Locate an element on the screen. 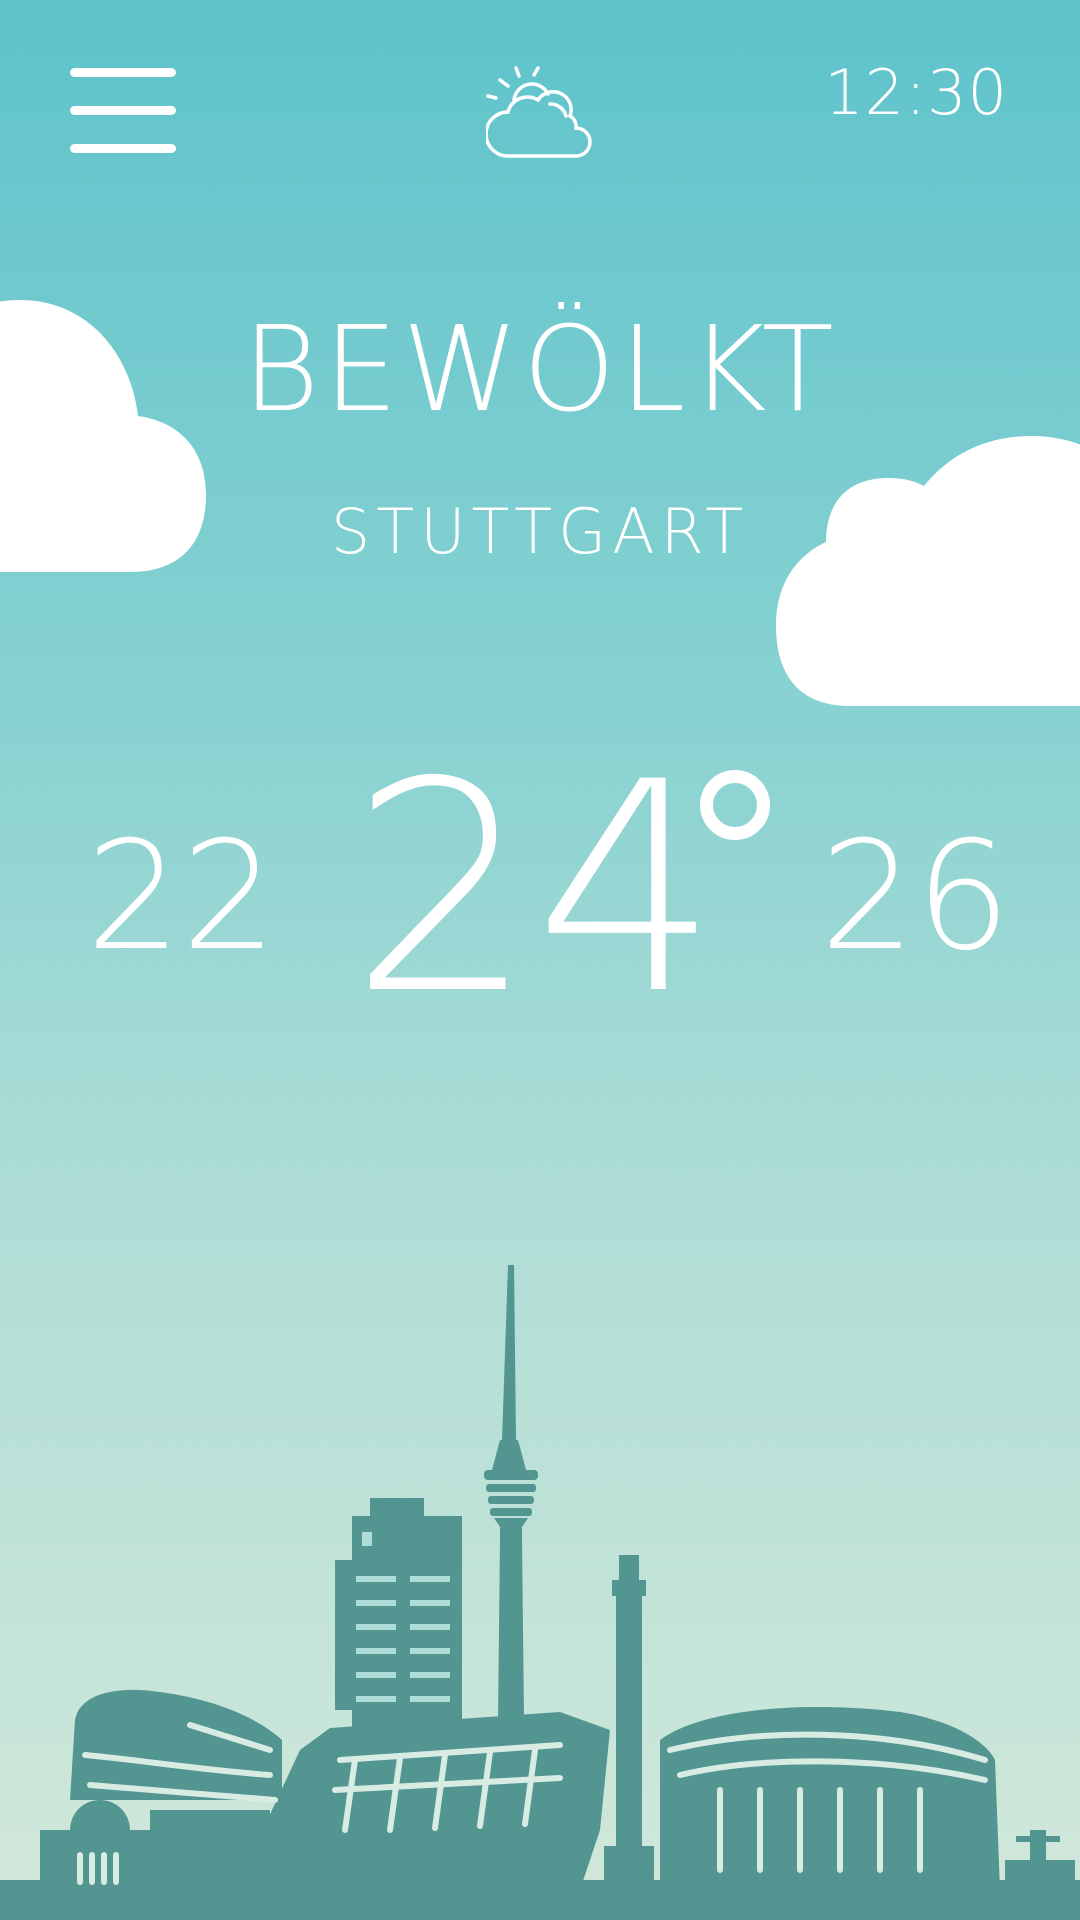 The width and height of the screenshot is (1080, 1920). hamburger-menu-icon is located at coordinates (123, 111).